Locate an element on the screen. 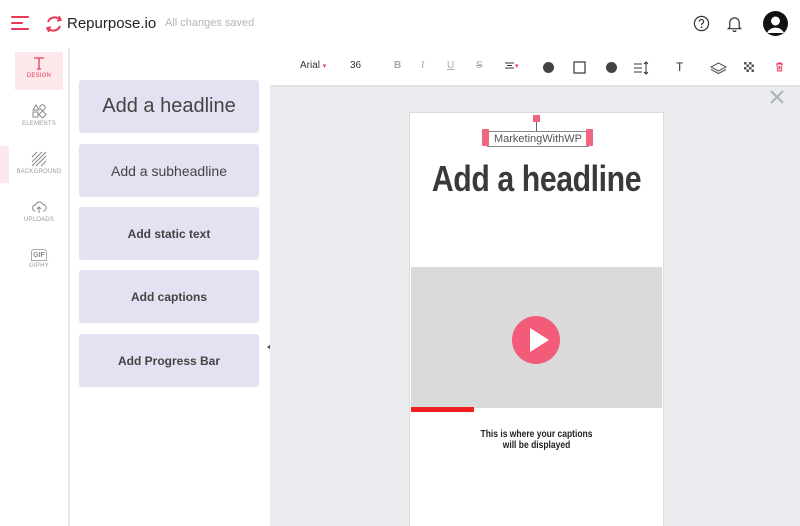  save-status: All changes saved is located at coordinates (210, 23).